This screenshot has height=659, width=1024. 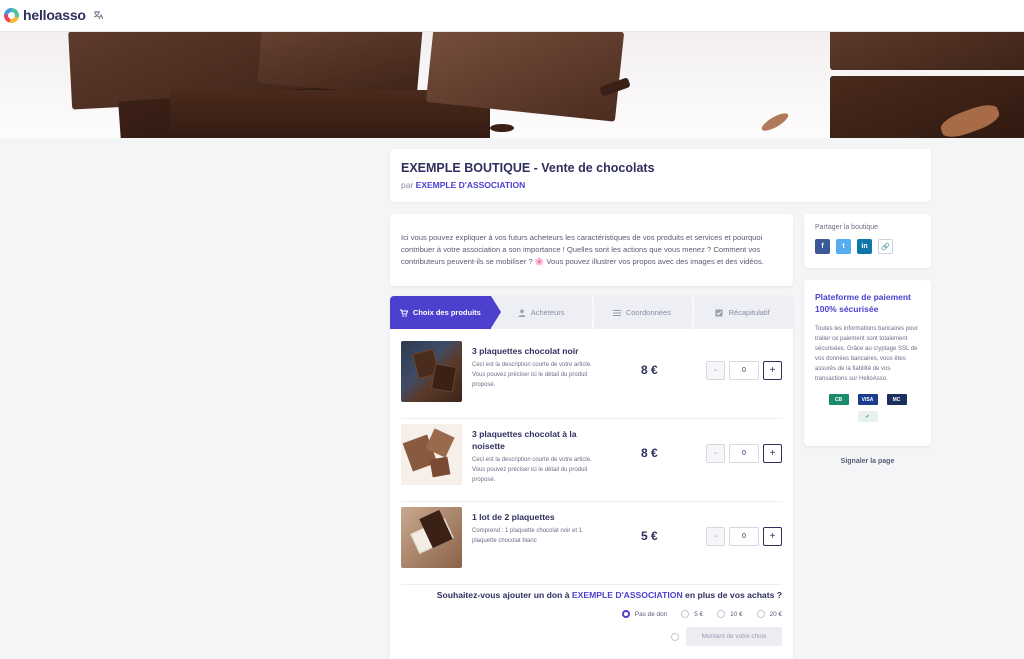 What do you see at coordinates (503, 595) in the screenshot?
I see `donation-question-prefix: Souhaitez-vous ajouter un don à` at bounding box center [503, 595].